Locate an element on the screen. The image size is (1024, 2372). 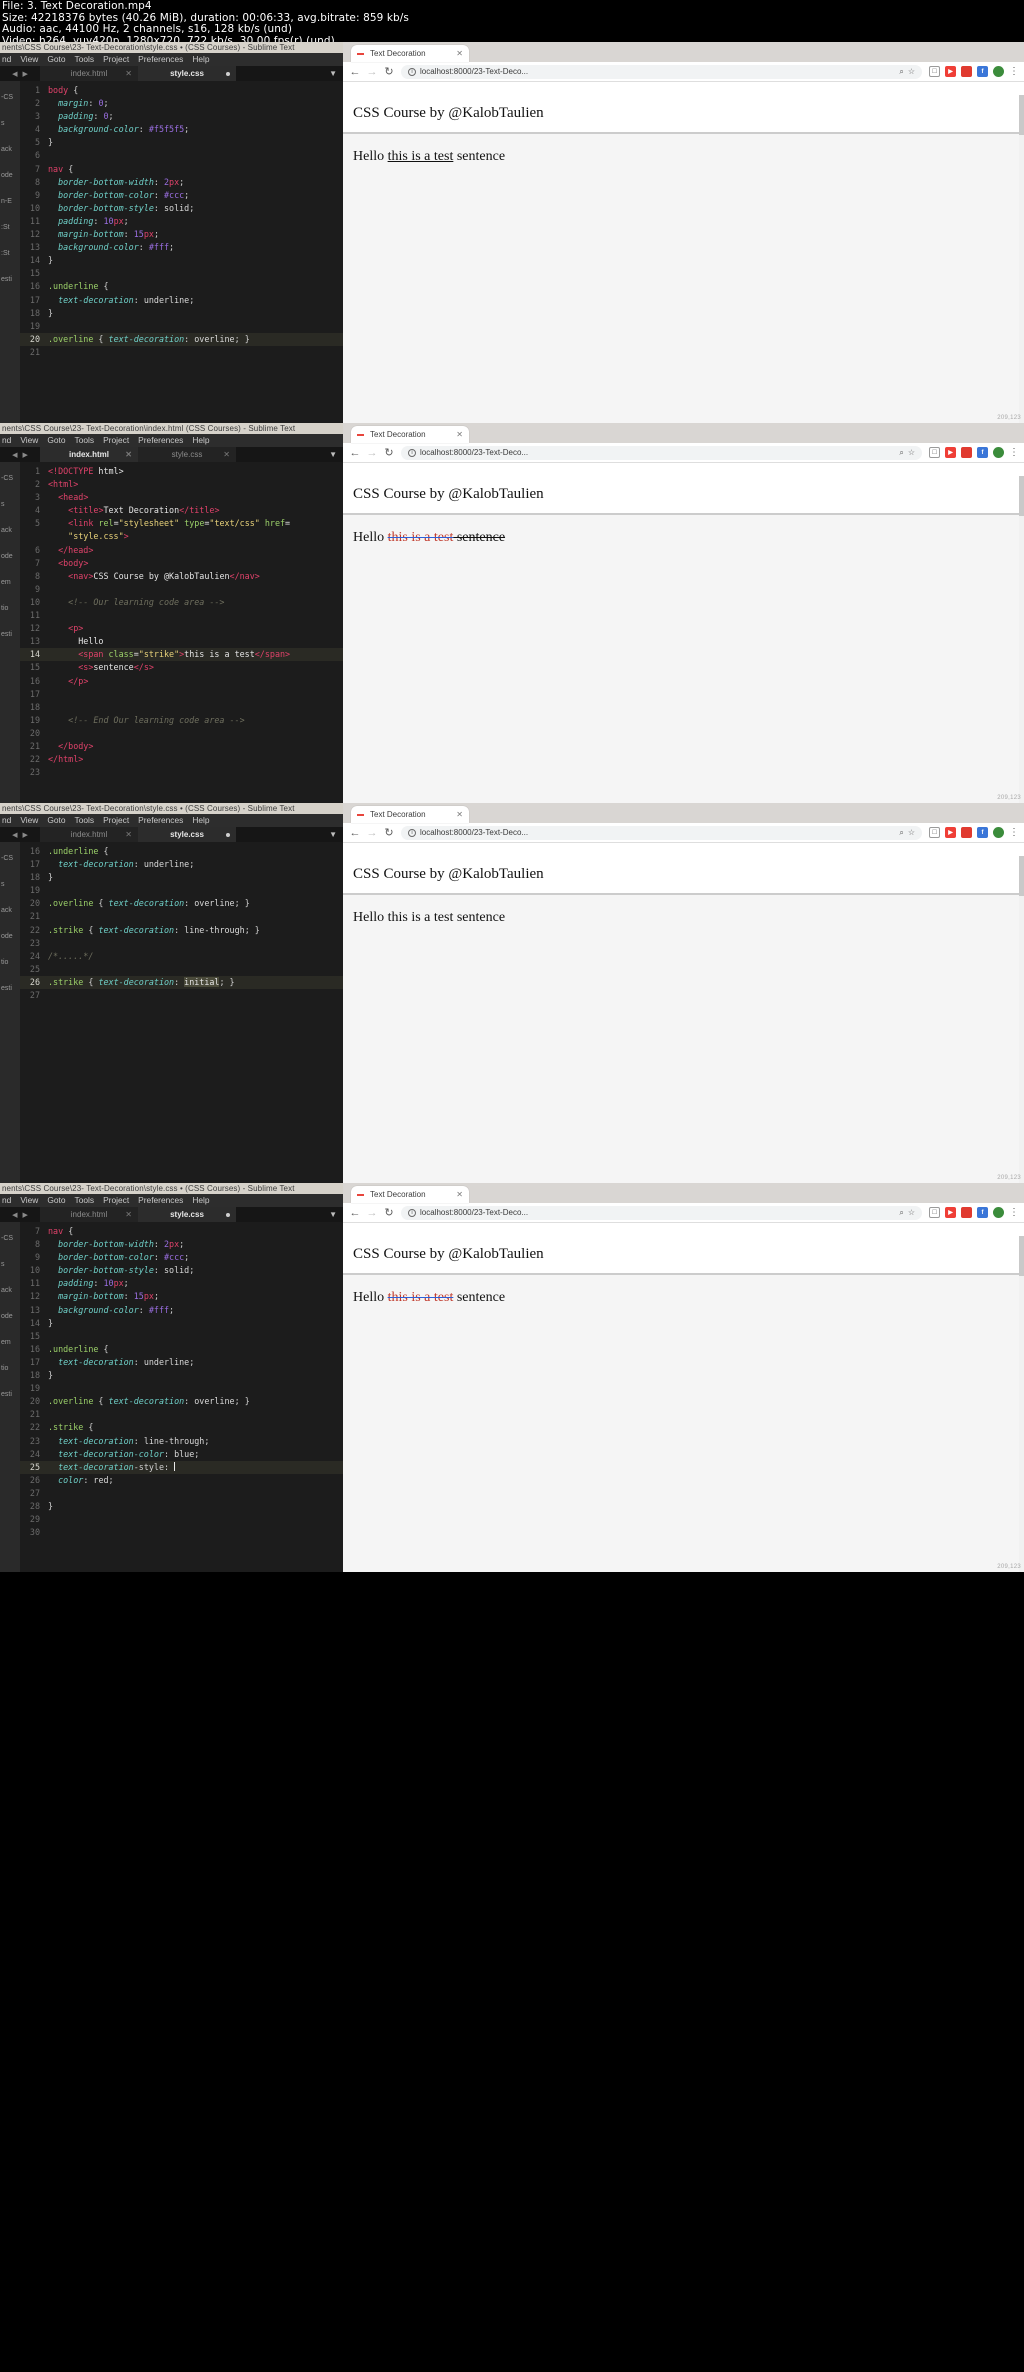
bookmark-star-icon: ☆ is located at coordinates (911, 71).